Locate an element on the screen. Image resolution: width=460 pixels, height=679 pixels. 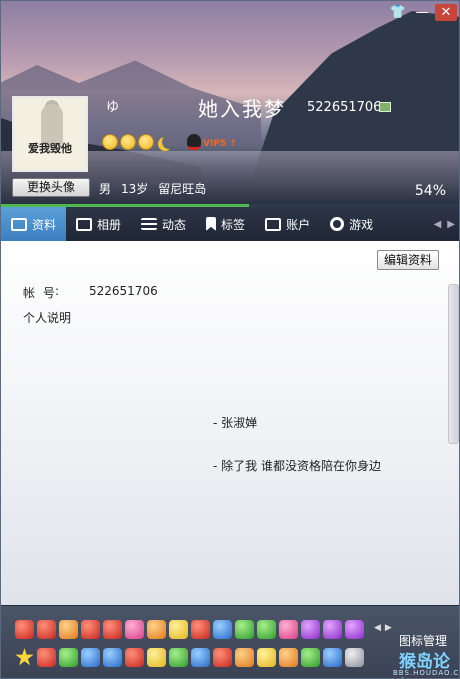
change-avatar-button: 更换头像 is located at coordinates (51, 187).